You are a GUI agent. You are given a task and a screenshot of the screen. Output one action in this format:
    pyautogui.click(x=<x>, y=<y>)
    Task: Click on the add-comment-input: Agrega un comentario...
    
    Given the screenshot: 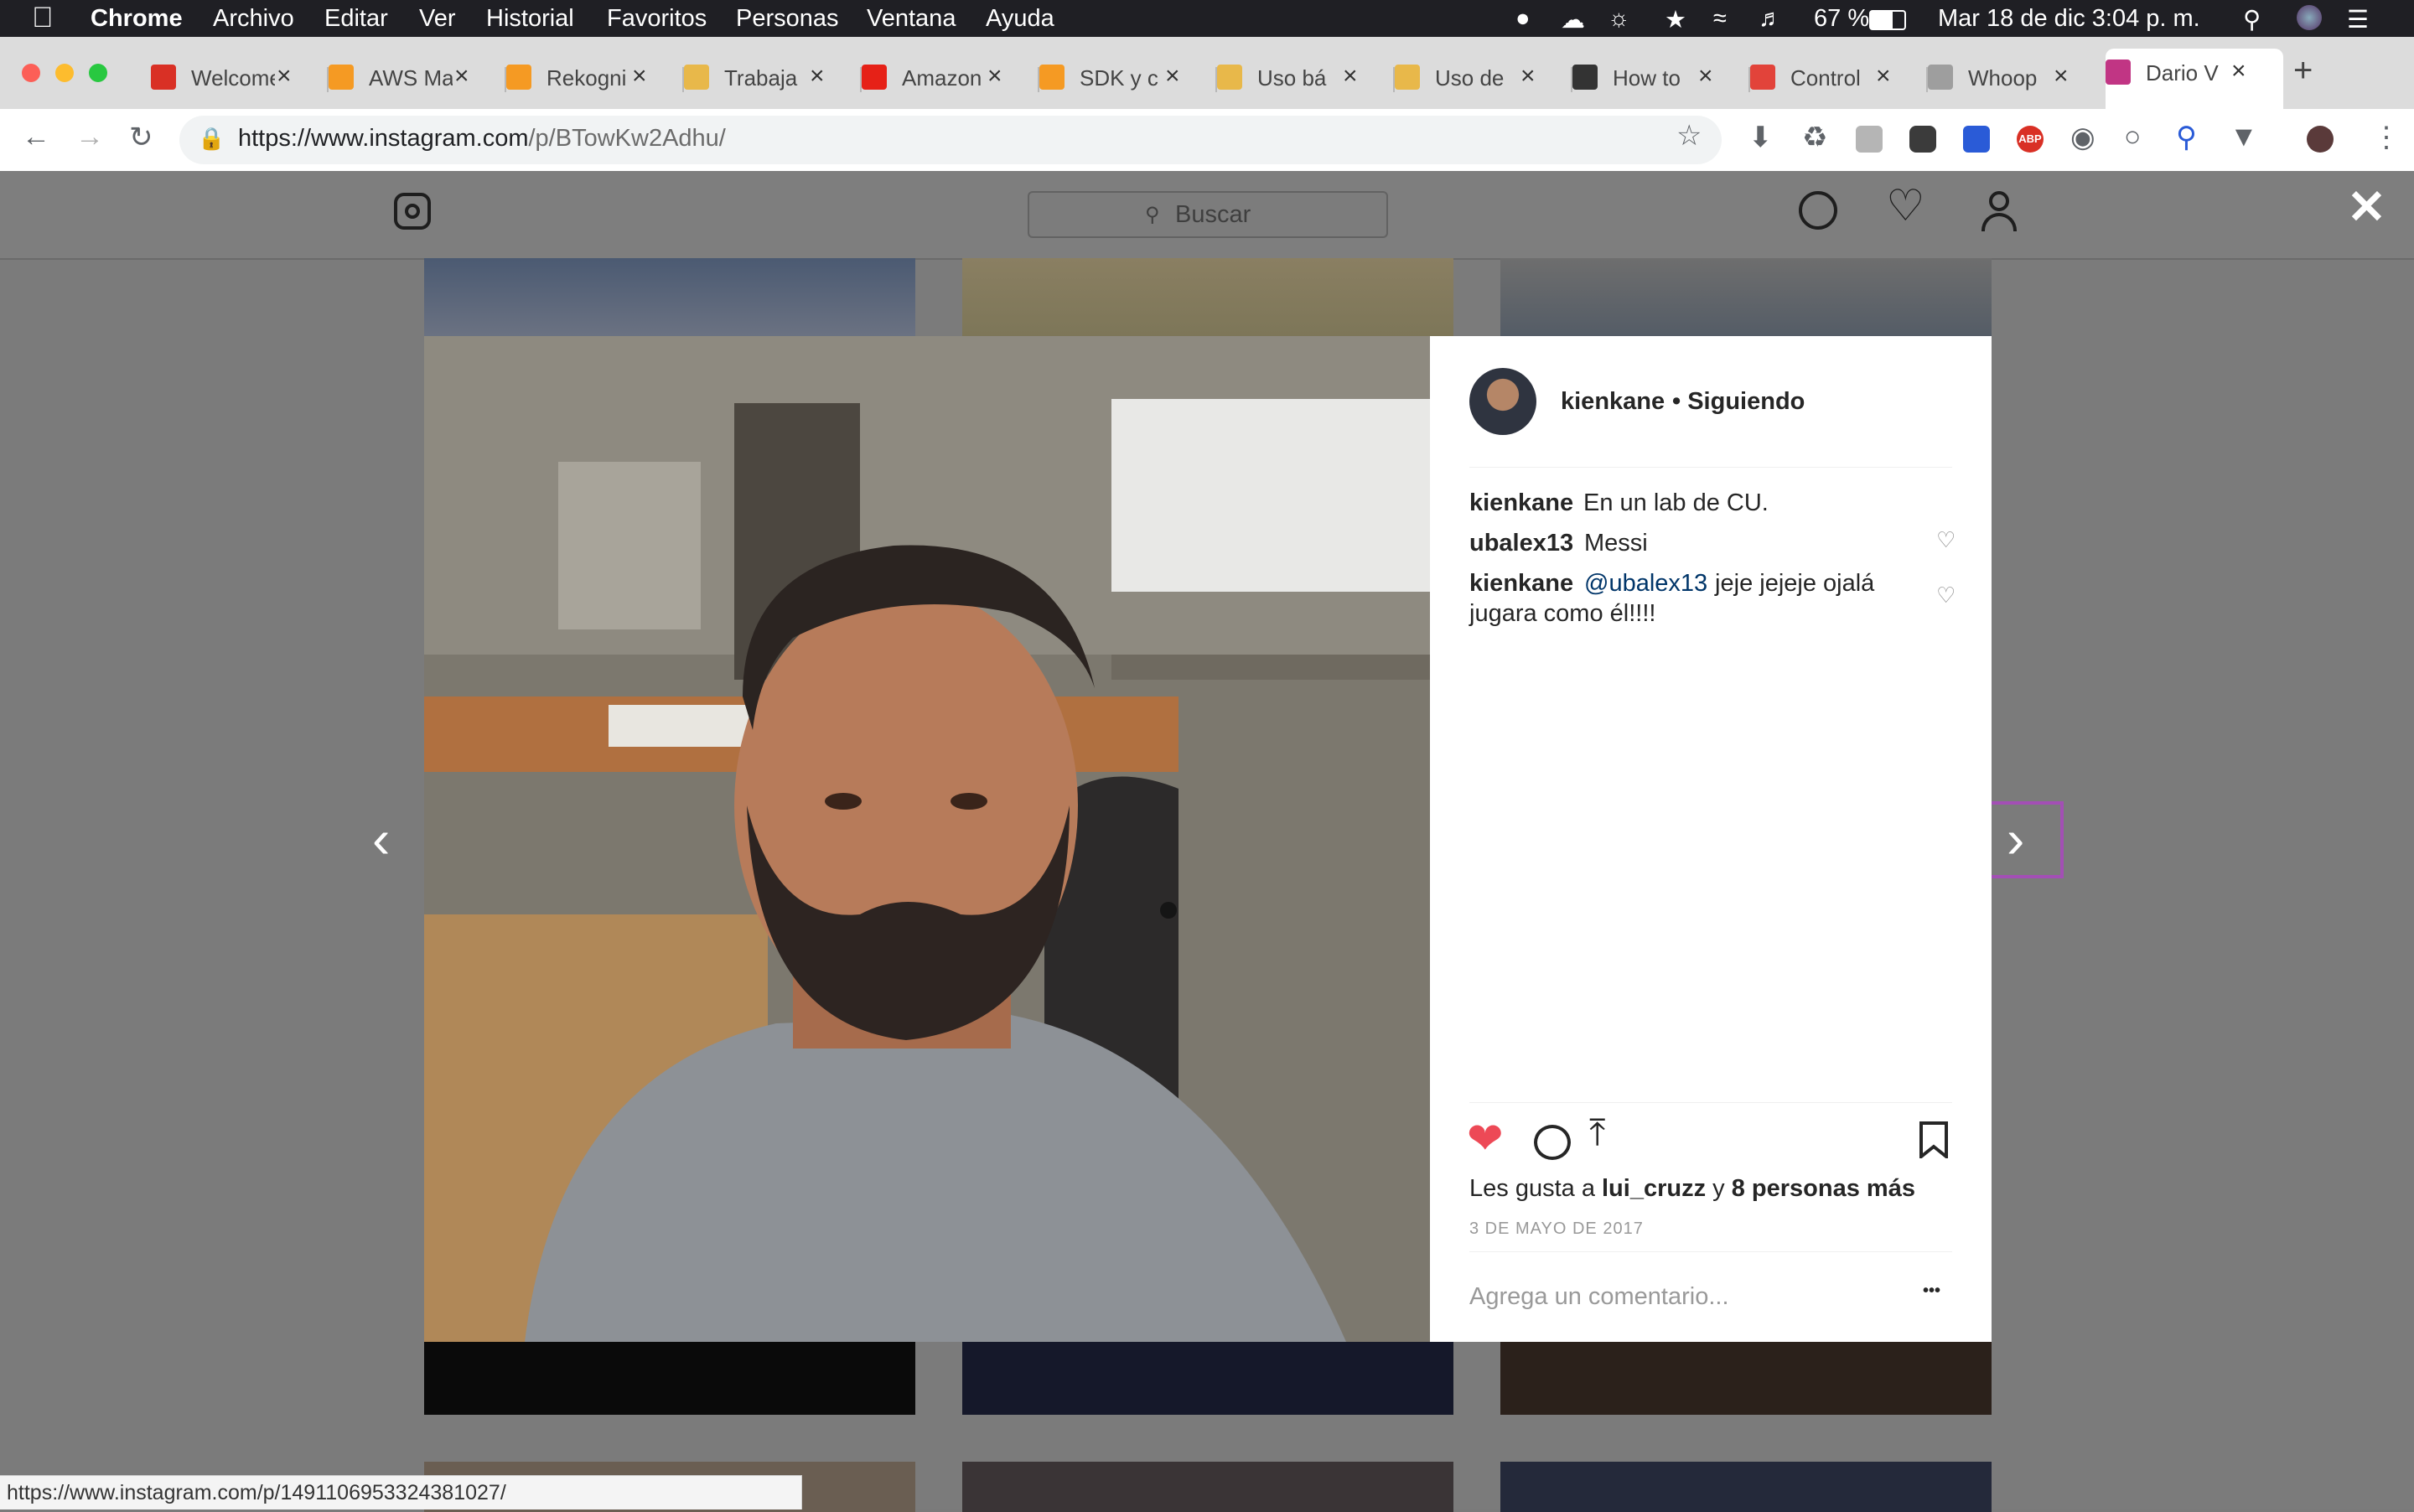 What is the action you would take?
    pyautogui.click(x=1599, y=1297)
    